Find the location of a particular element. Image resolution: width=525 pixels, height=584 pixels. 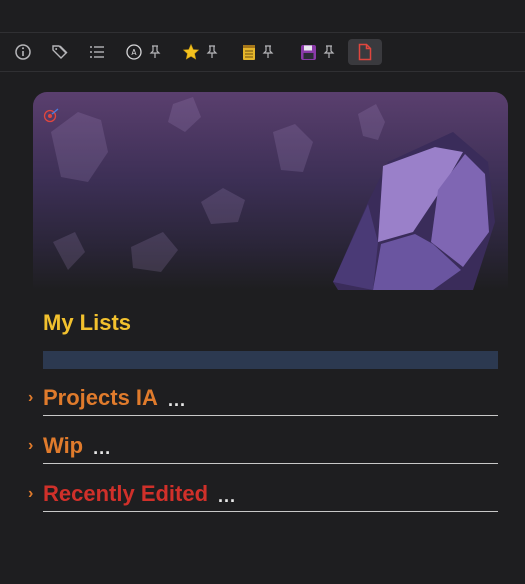

tags-icon is located at coordinates (60, 52).